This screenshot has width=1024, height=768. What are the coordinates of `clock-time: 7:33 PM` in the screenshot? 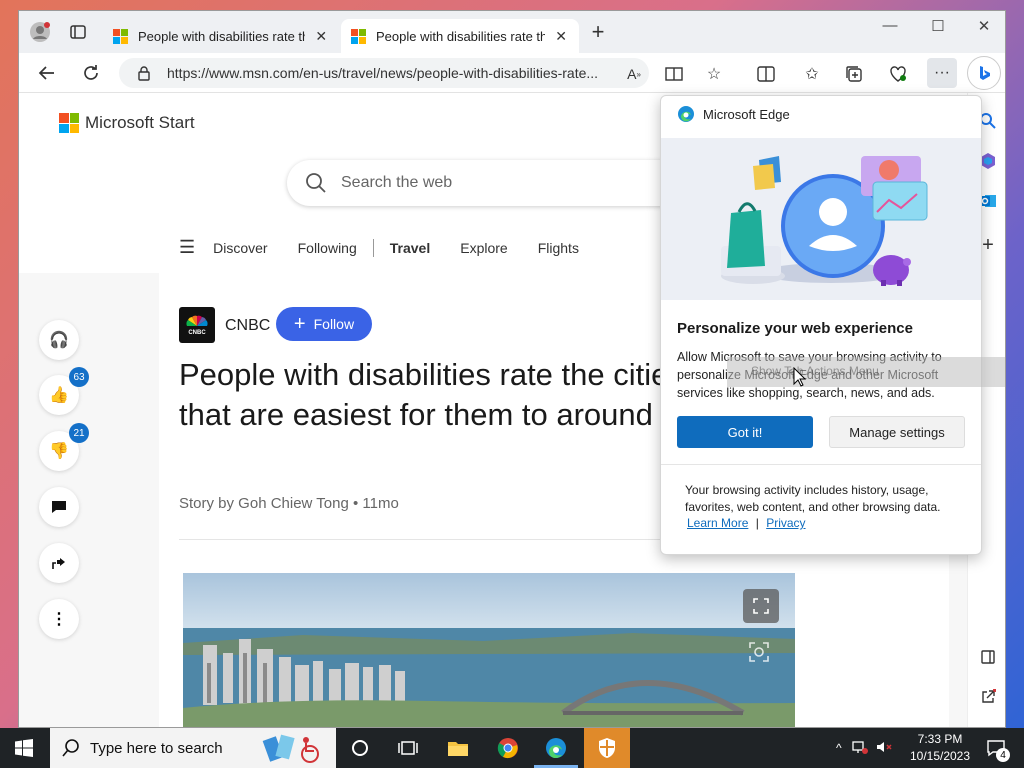 It's located at (940, 739).